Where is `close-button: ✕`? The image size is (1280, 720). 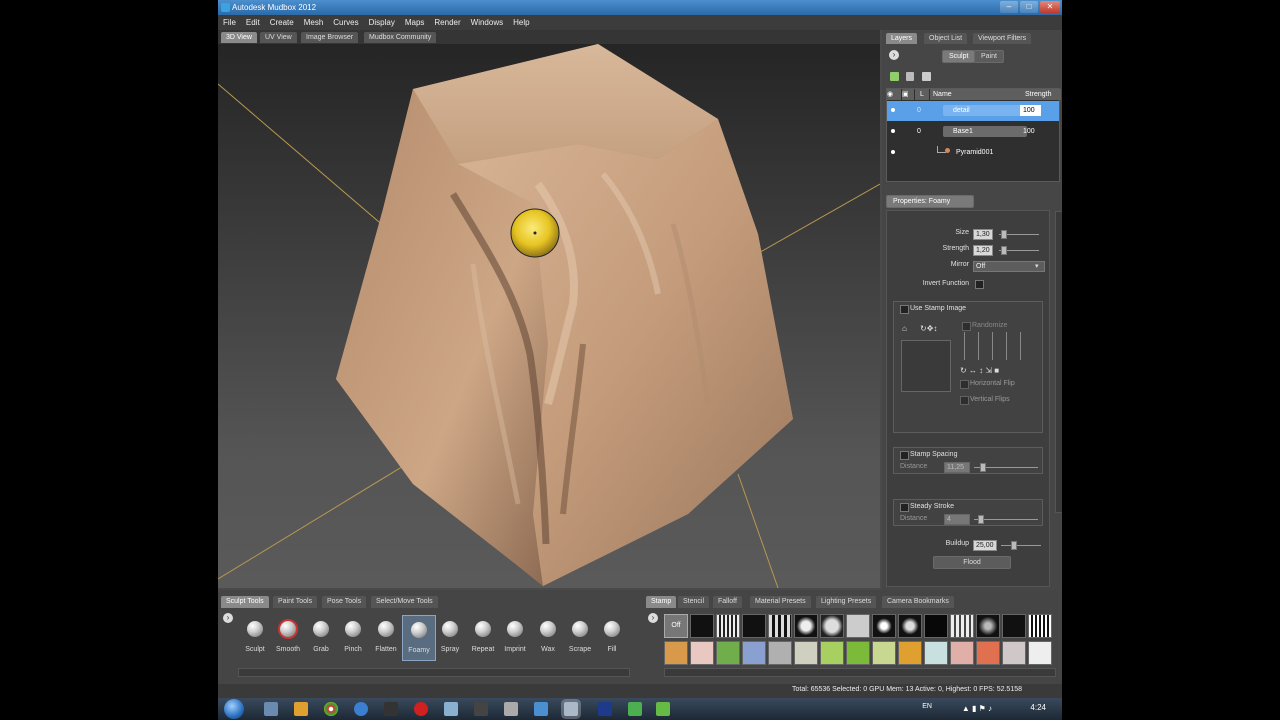 close-button: ✕ is located at coordinates (1050, 7).